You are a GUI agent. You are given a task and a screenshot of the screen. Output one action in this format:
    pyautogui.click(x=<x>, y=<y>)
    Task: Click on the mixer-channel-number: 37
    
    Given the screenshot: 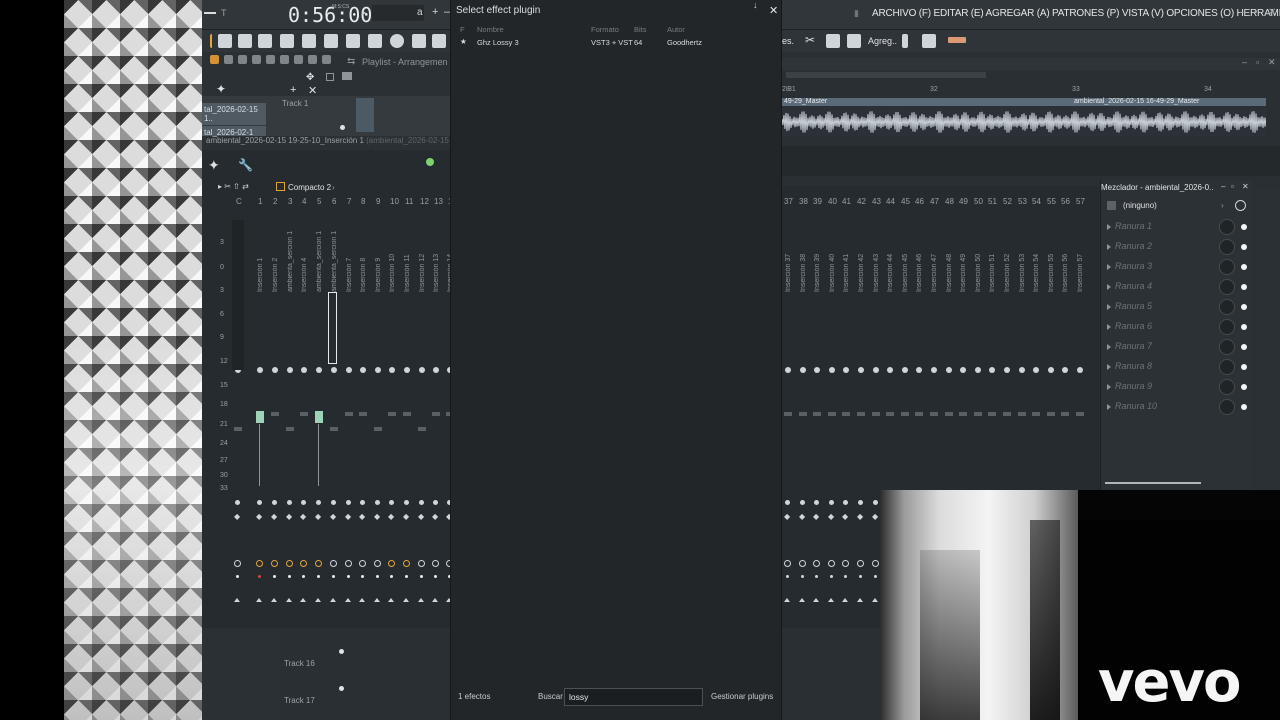 What is the action you would take?
    pyautogui.click(x=788, y=201)
    